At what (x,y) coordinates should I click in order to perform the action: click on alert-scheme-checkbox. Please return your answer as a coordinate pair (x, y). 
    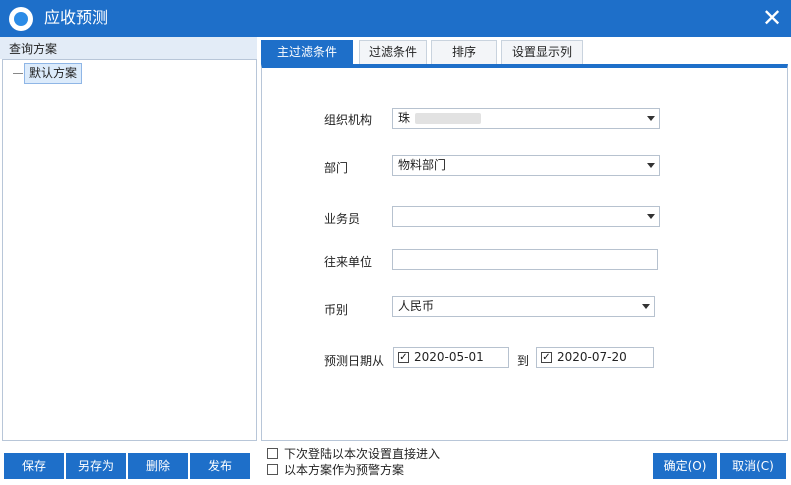
    Looking at the image, I should click on (272, 469).